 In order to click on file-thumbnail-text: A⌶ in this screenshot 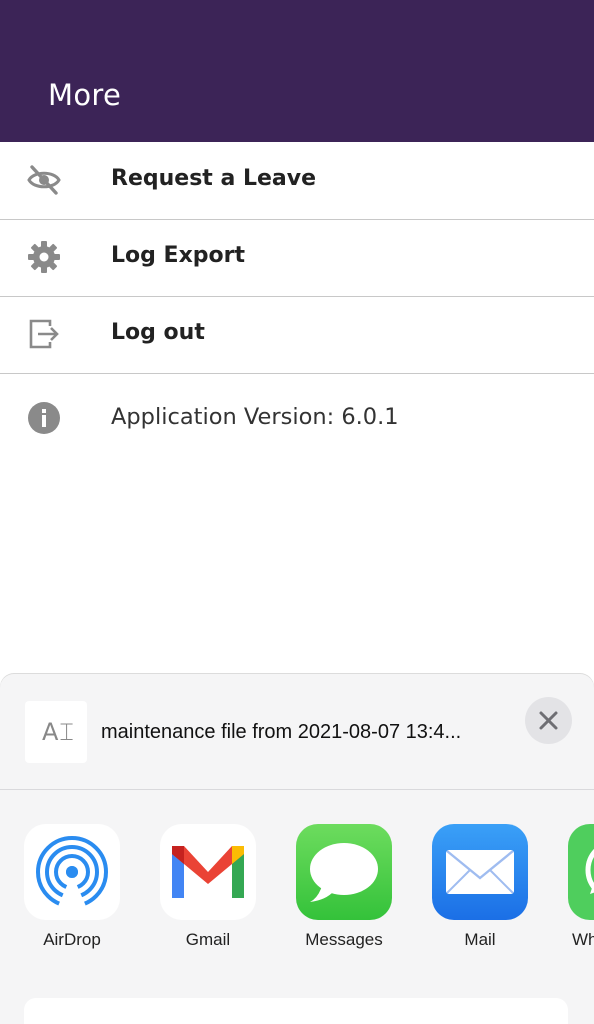, I will do `click(58, 732)`.